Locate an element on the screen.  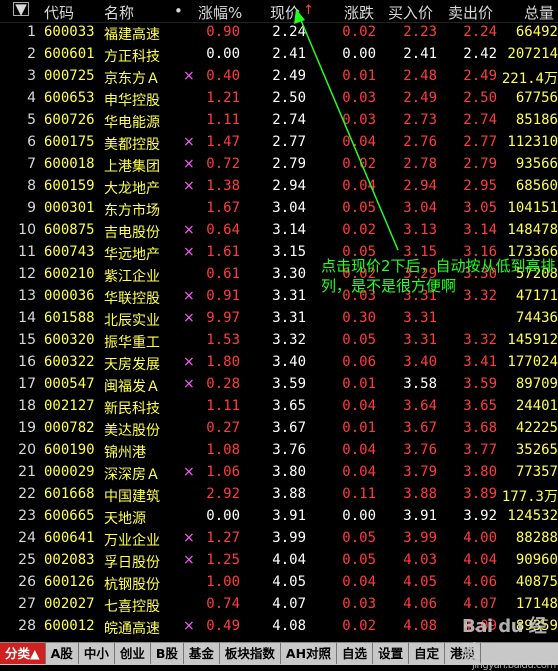
ask-cell: 2.95 is located at coordinates (480, 186).